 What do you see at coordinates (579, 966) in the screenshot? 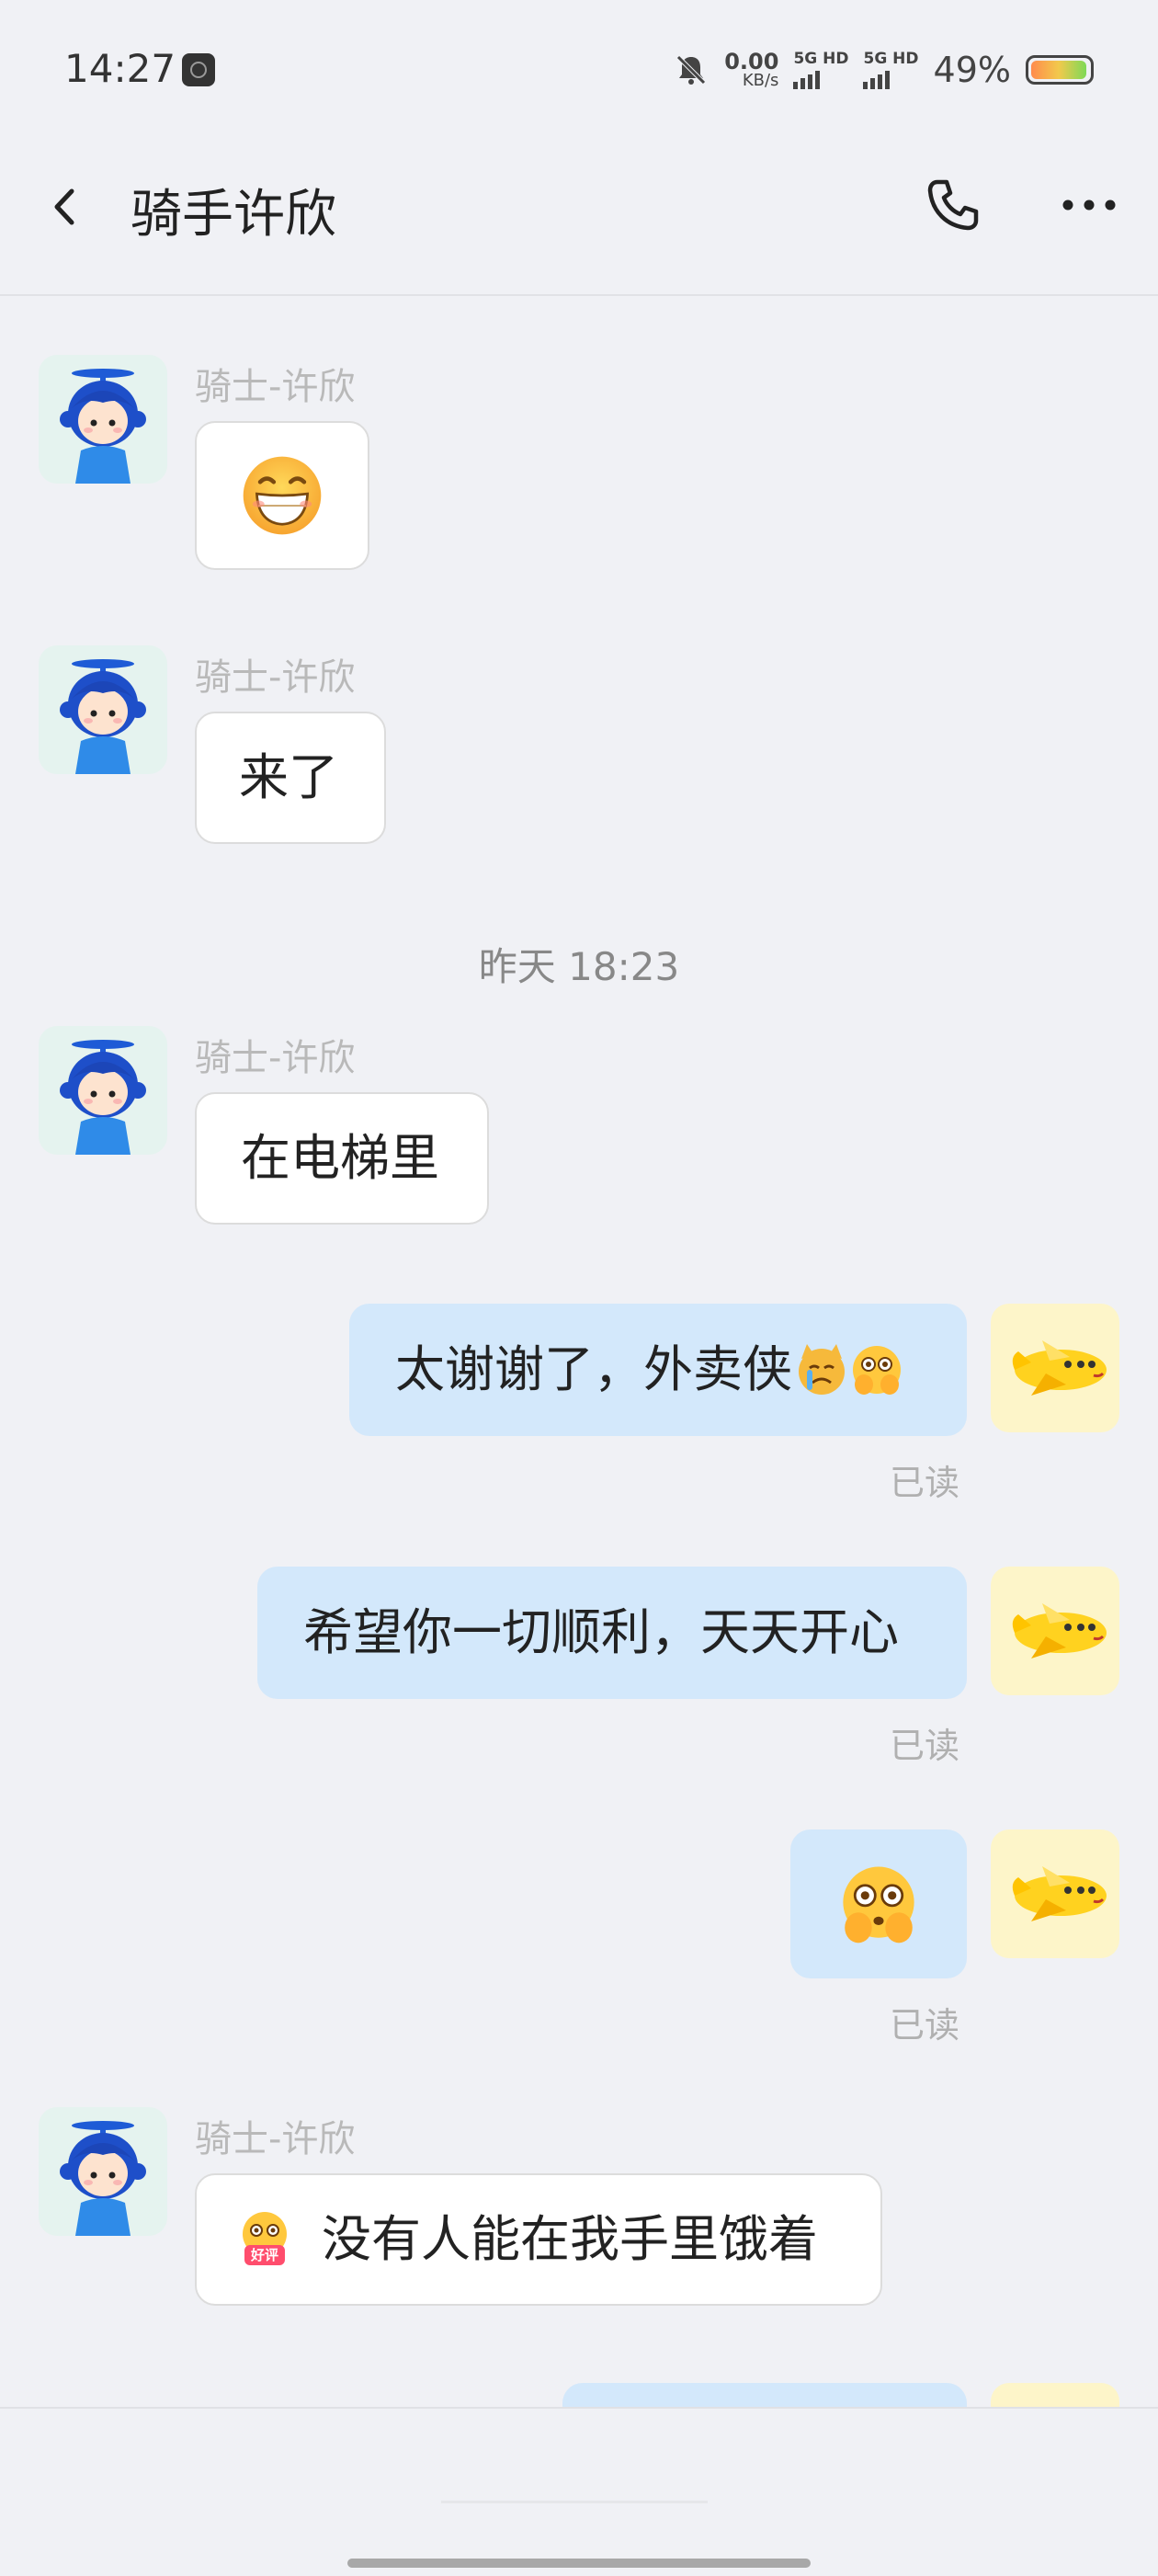
I see `chat-timestamp: 昨天 18:23` at bounding box center [579, 966].